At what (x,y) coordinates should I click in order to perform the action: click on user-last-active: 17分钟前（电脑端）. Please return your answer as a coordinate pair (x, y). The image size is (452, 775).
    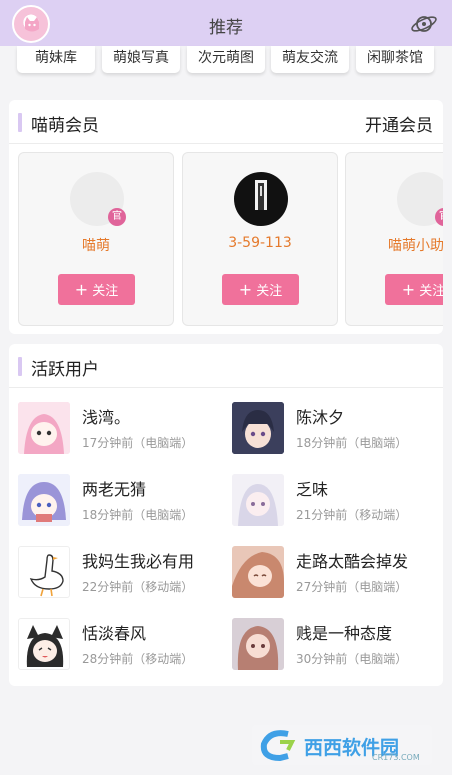
    Looking at the image, I should click on (138, 443).